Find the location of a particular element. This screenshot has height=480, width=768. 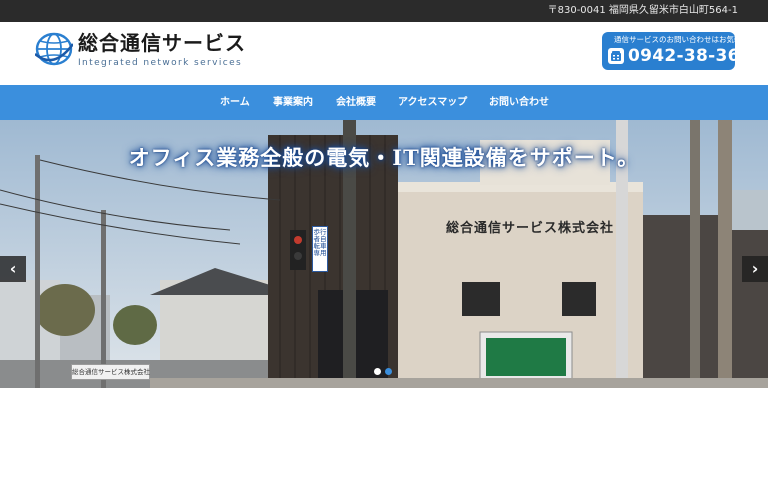

roadside-company-sign: 総合通信サービス株式会社 is located at coordinates (110, 372).